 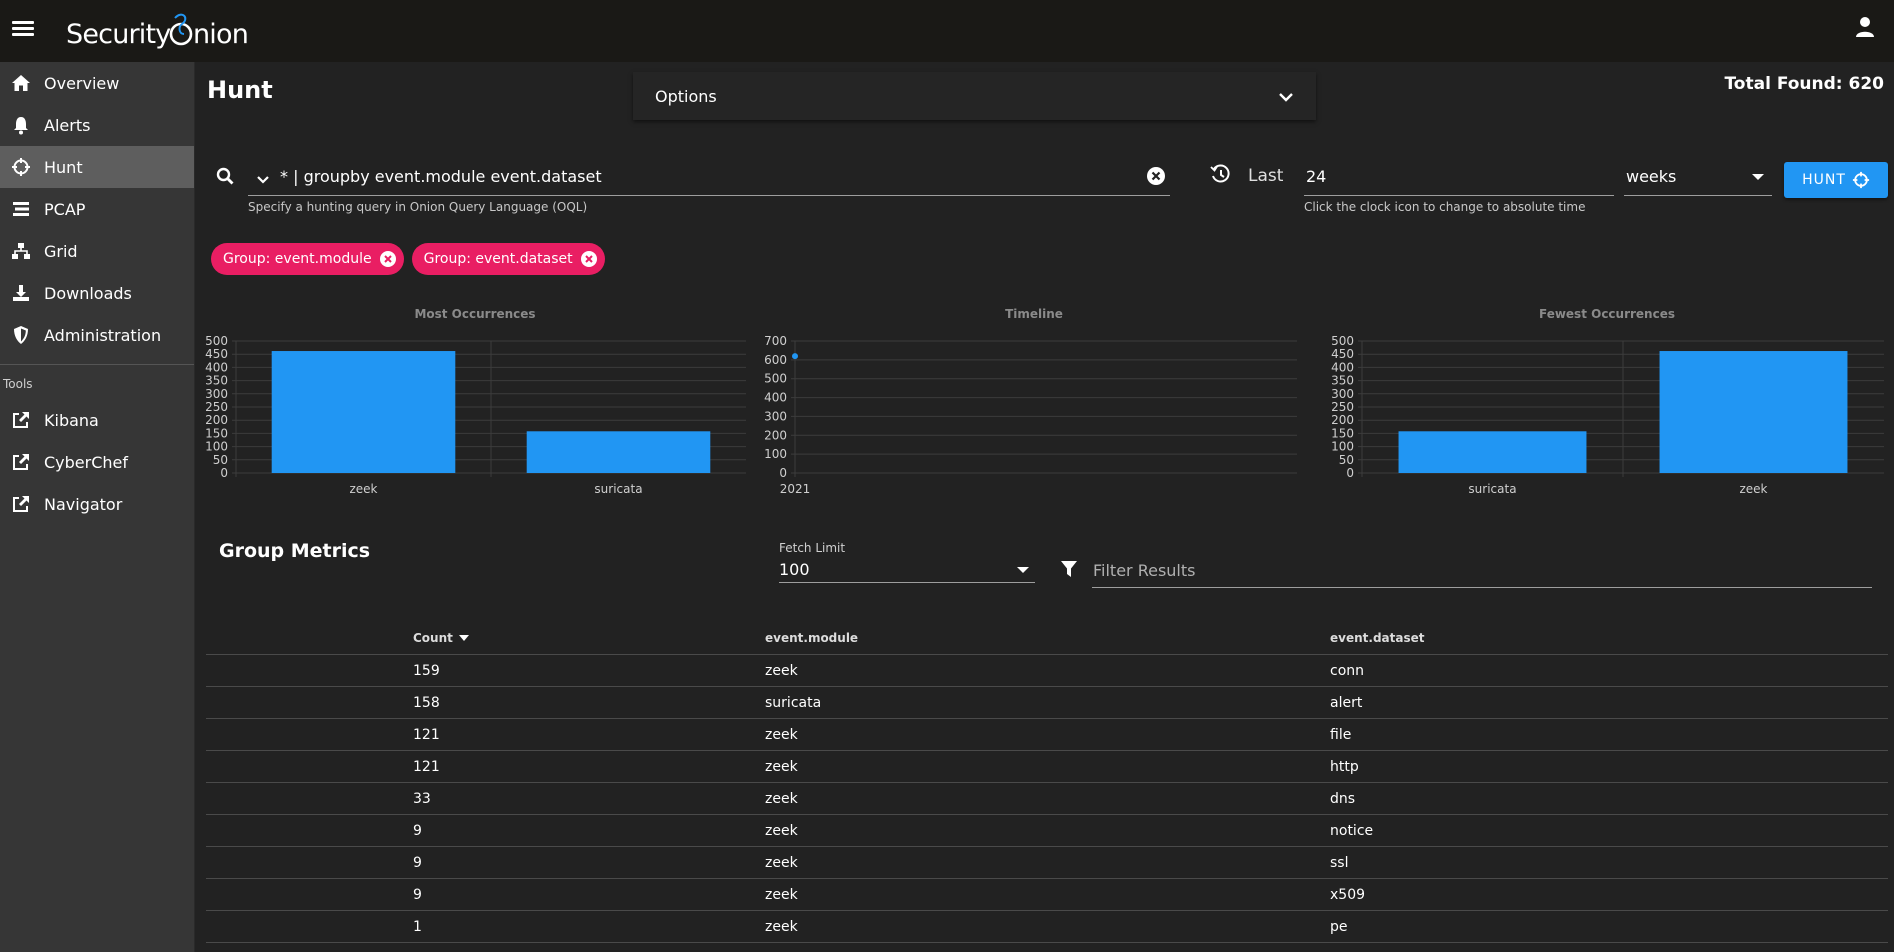 What do you see at coordinates (947, 31) in the screenshot?
I see `app-bar: Security nion` at bounding box center [947, 31].